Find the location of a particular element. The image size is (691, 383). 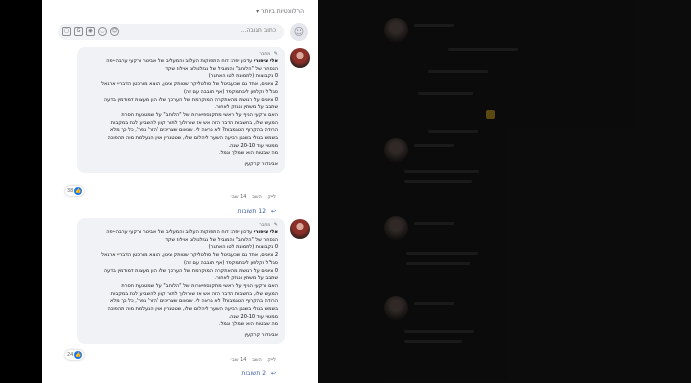

sticker-icon: ▢ is located at coordinates (66, 31).